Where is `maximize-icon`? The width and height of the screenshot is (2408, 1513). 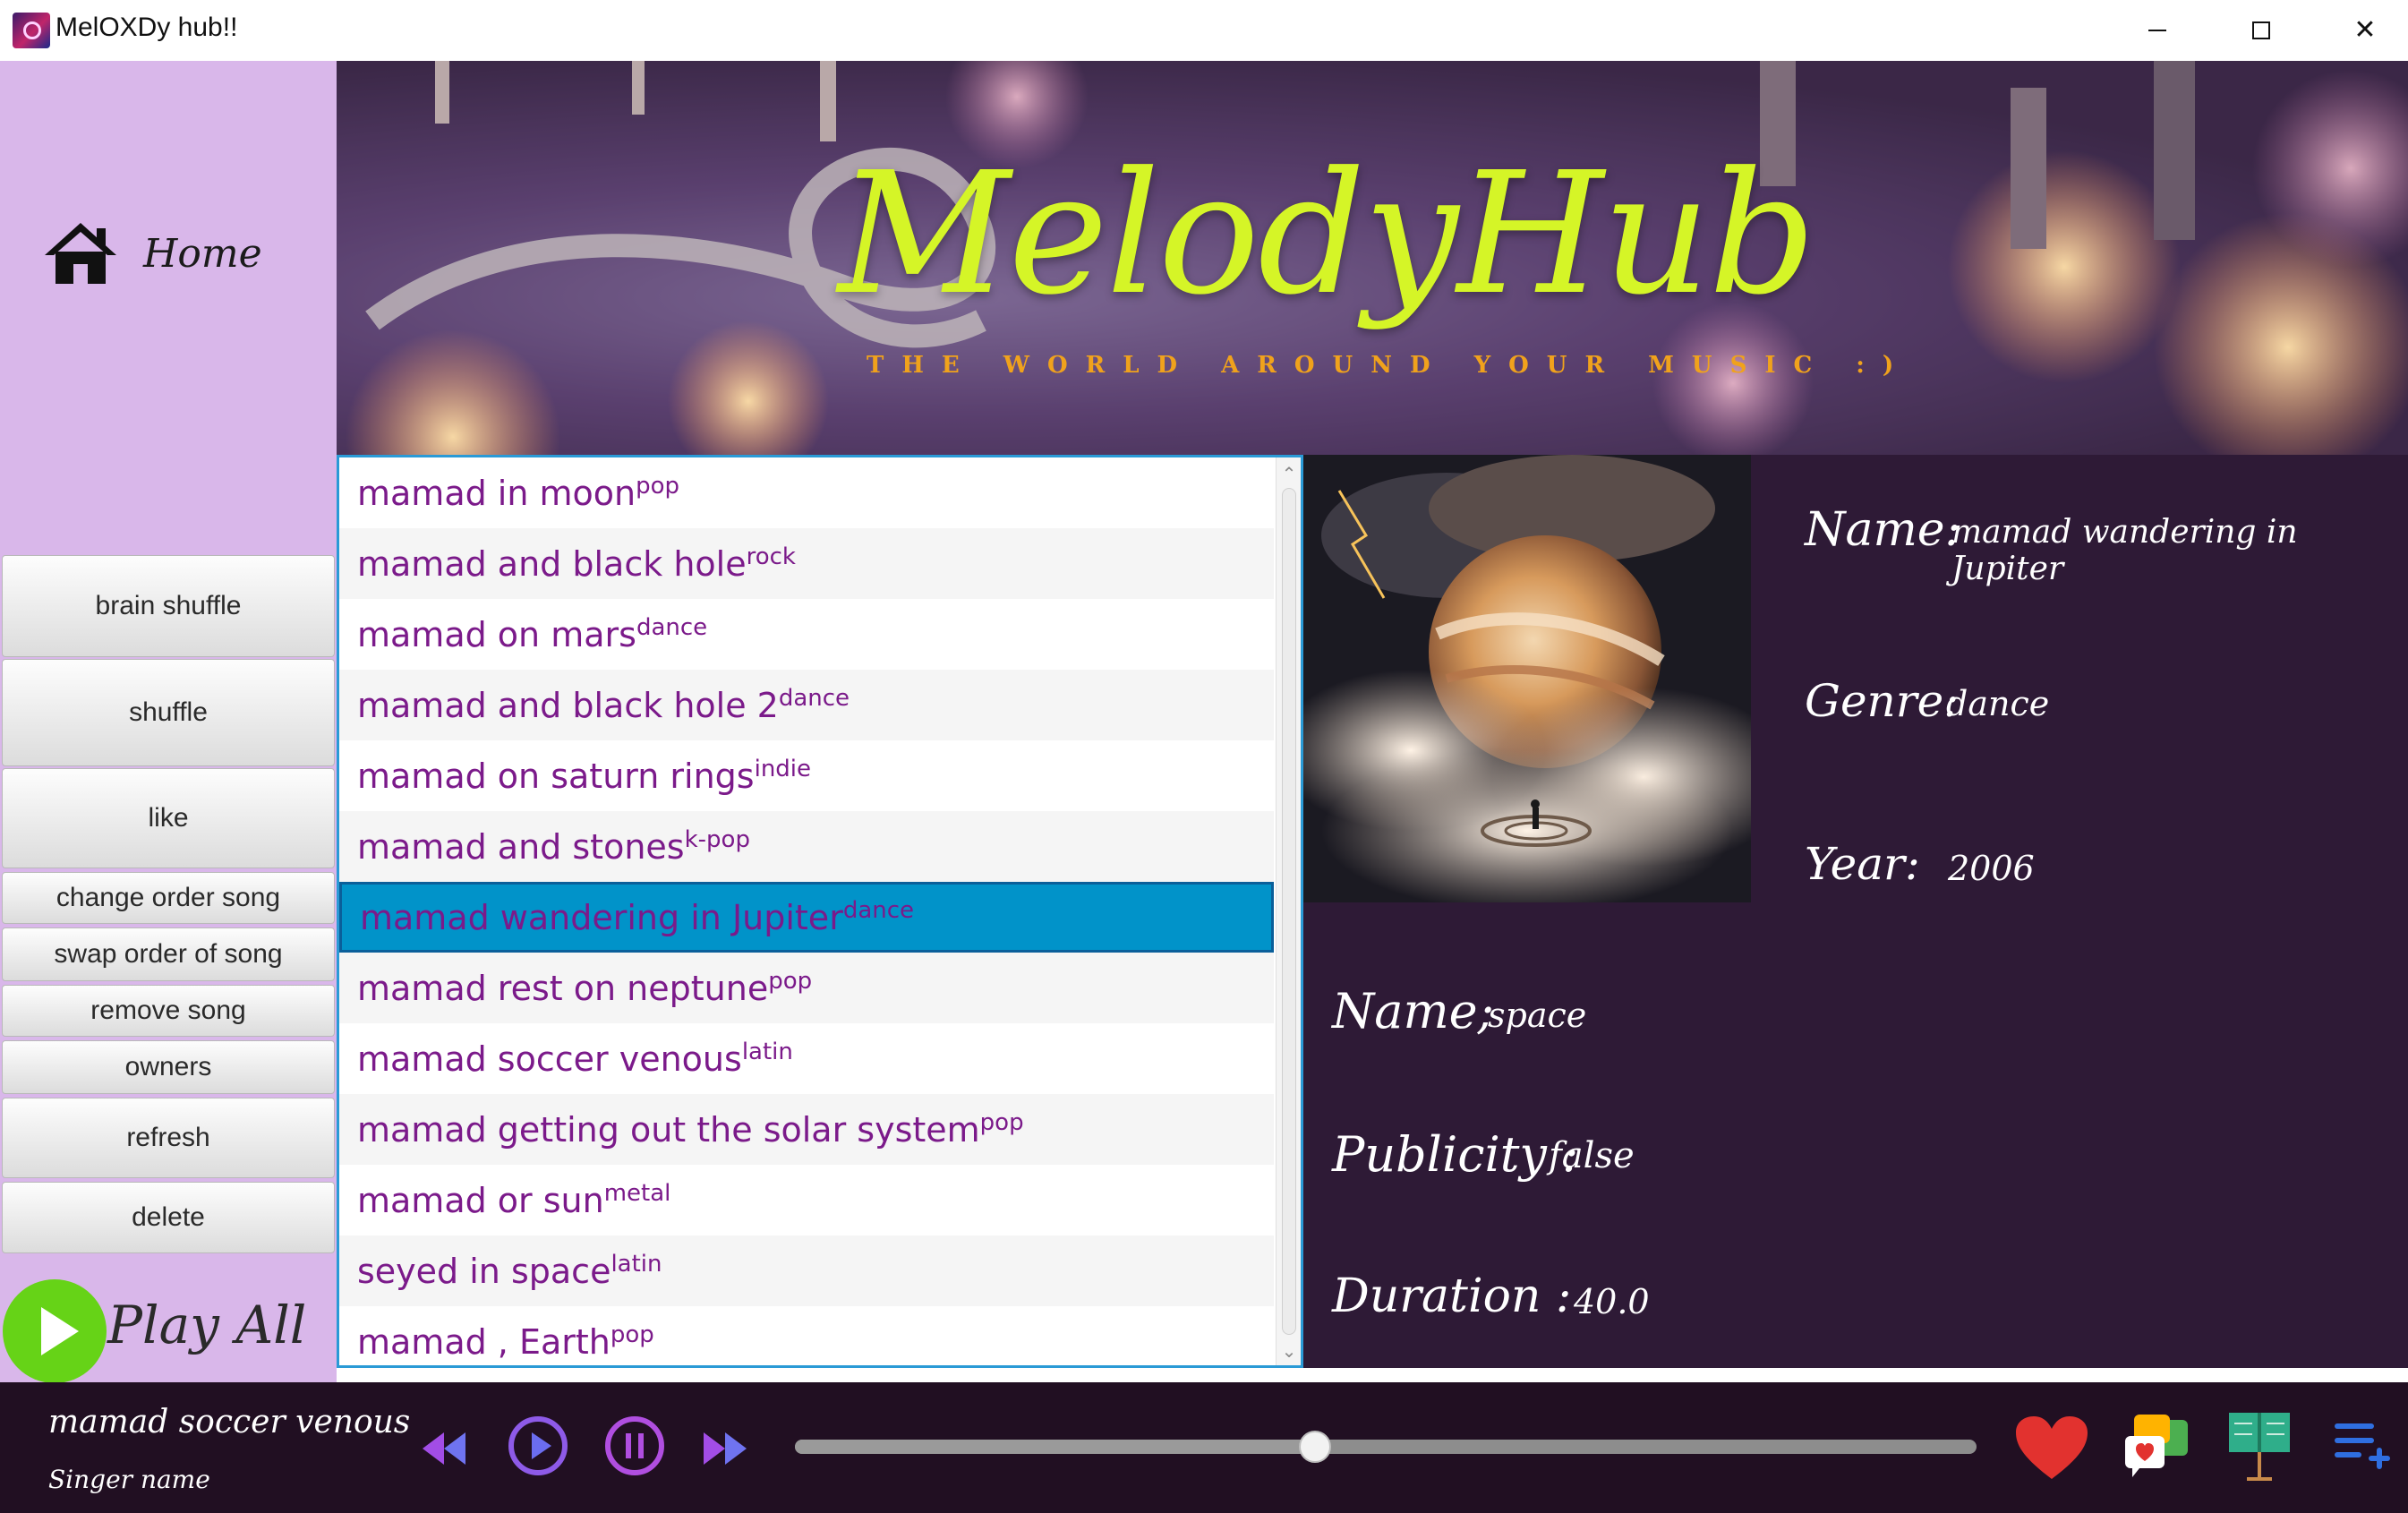
maximize-icon is located at coordinates (2261, 30).